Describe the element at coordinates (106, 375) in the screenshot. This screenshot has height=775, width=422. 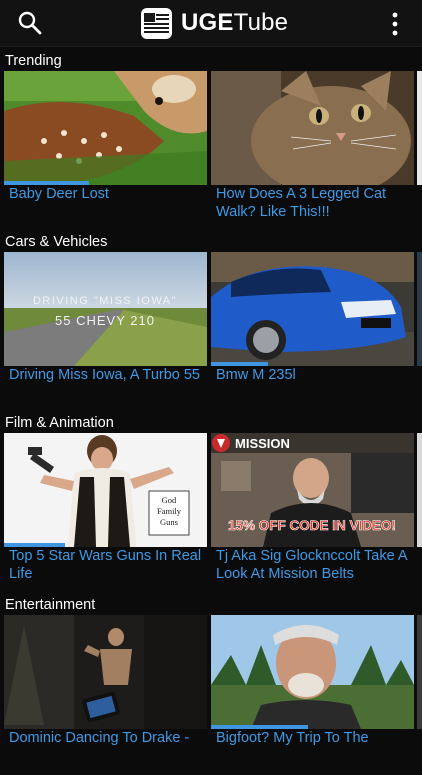
I see `video-title: Driving Miss Iowa, A Turbo 55` at that location.